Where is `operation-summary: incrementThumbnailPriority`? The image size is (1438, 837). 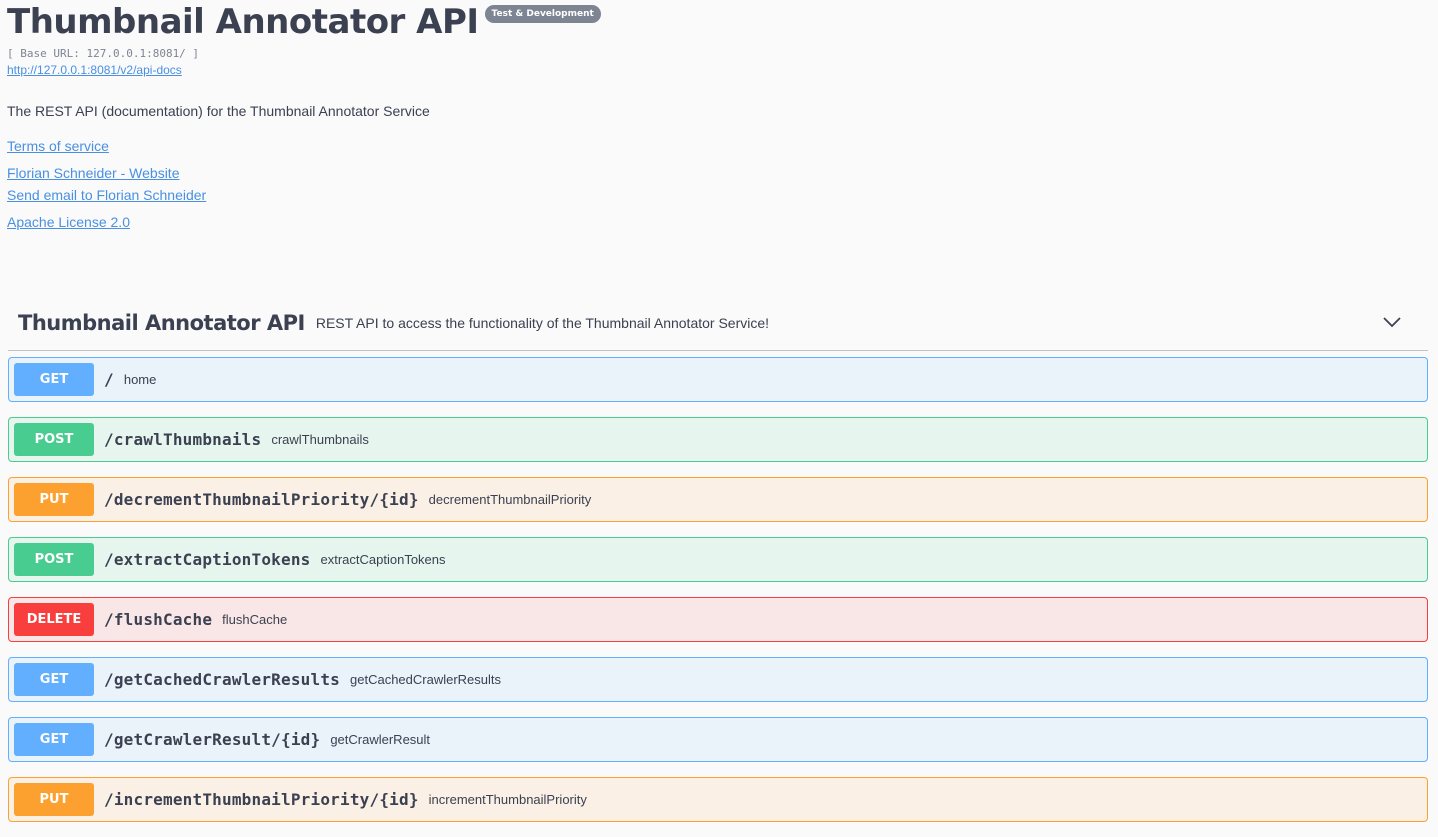 operation-summary: incrementThumbnailPriority is located at coordinates (507, 799).